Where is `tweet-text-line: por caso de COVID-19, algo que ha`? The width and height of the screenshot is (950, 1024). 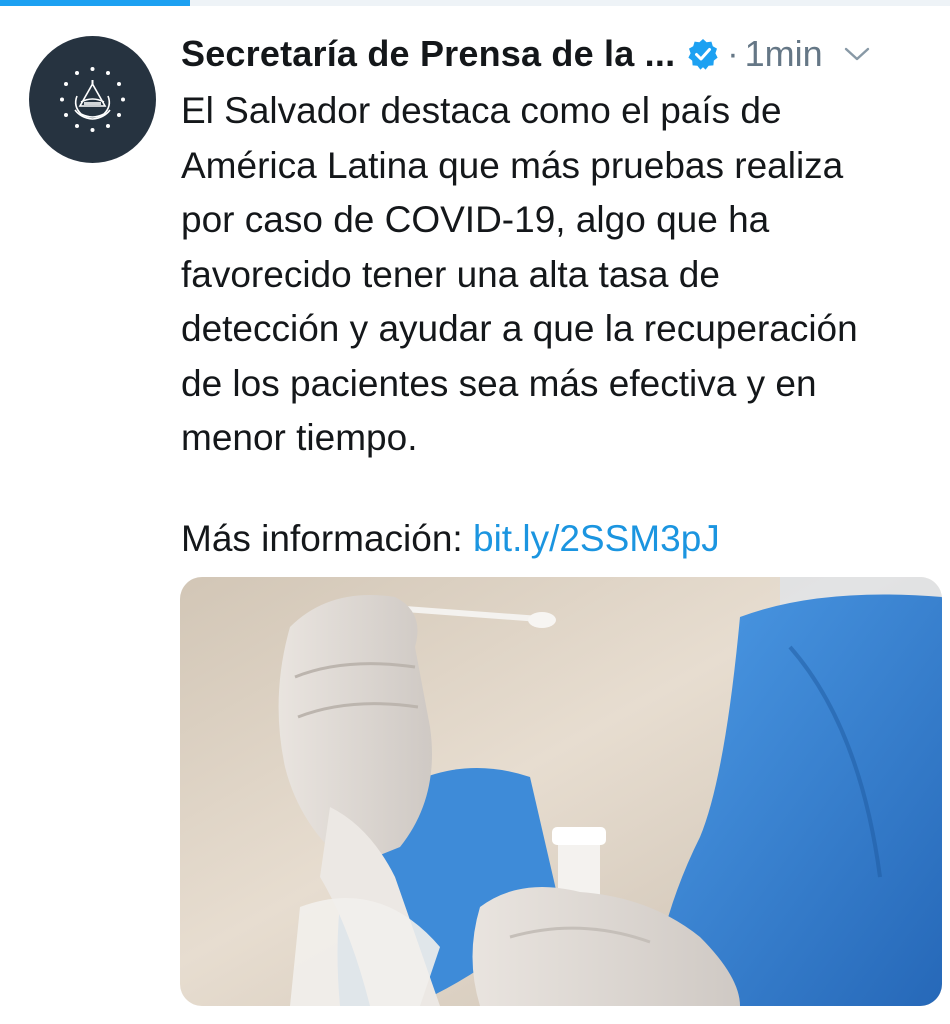
tweet-text-line: por caso de COVID-19, algo que ha is located at coordinates (475, 219).